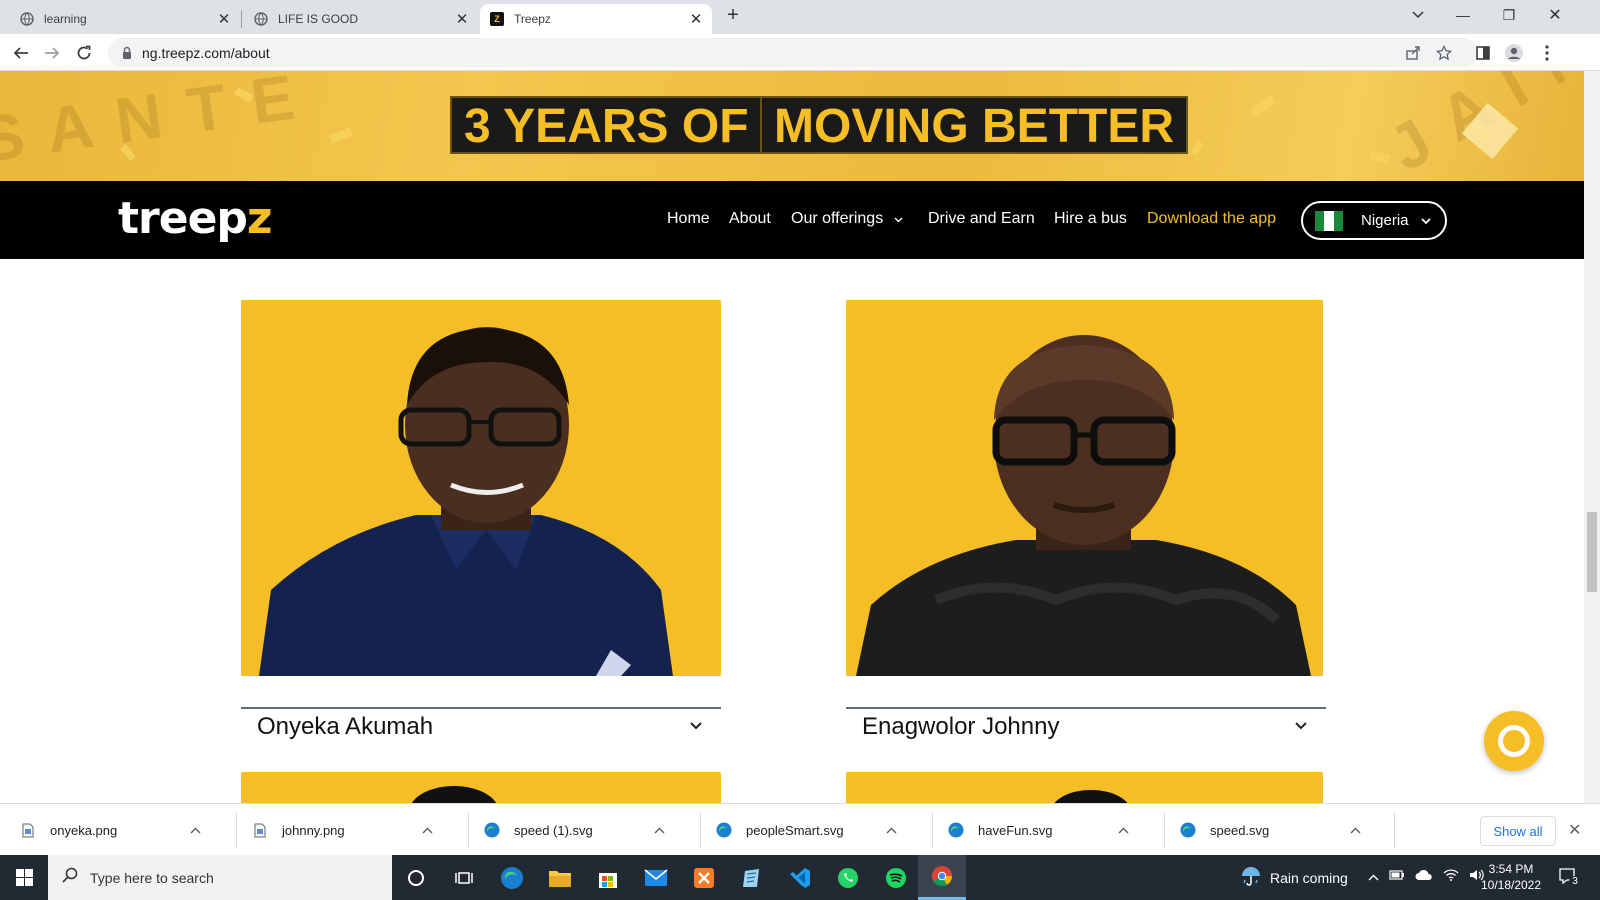  I want to click on mail-icon, so click(656, 877).